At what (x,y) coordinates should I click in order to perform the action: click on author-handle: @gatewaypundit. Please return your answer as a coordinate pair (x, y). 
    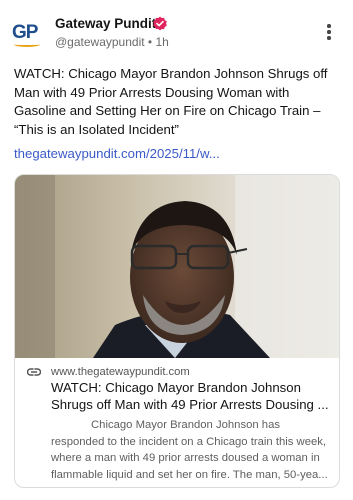
    Looking at the image, I should click on (100, 42).